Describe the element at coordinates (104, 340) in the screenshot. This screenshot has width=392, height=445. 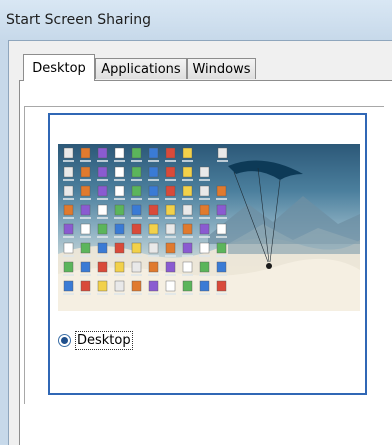
I see `desktop-radio-label: Desktop` at that location.